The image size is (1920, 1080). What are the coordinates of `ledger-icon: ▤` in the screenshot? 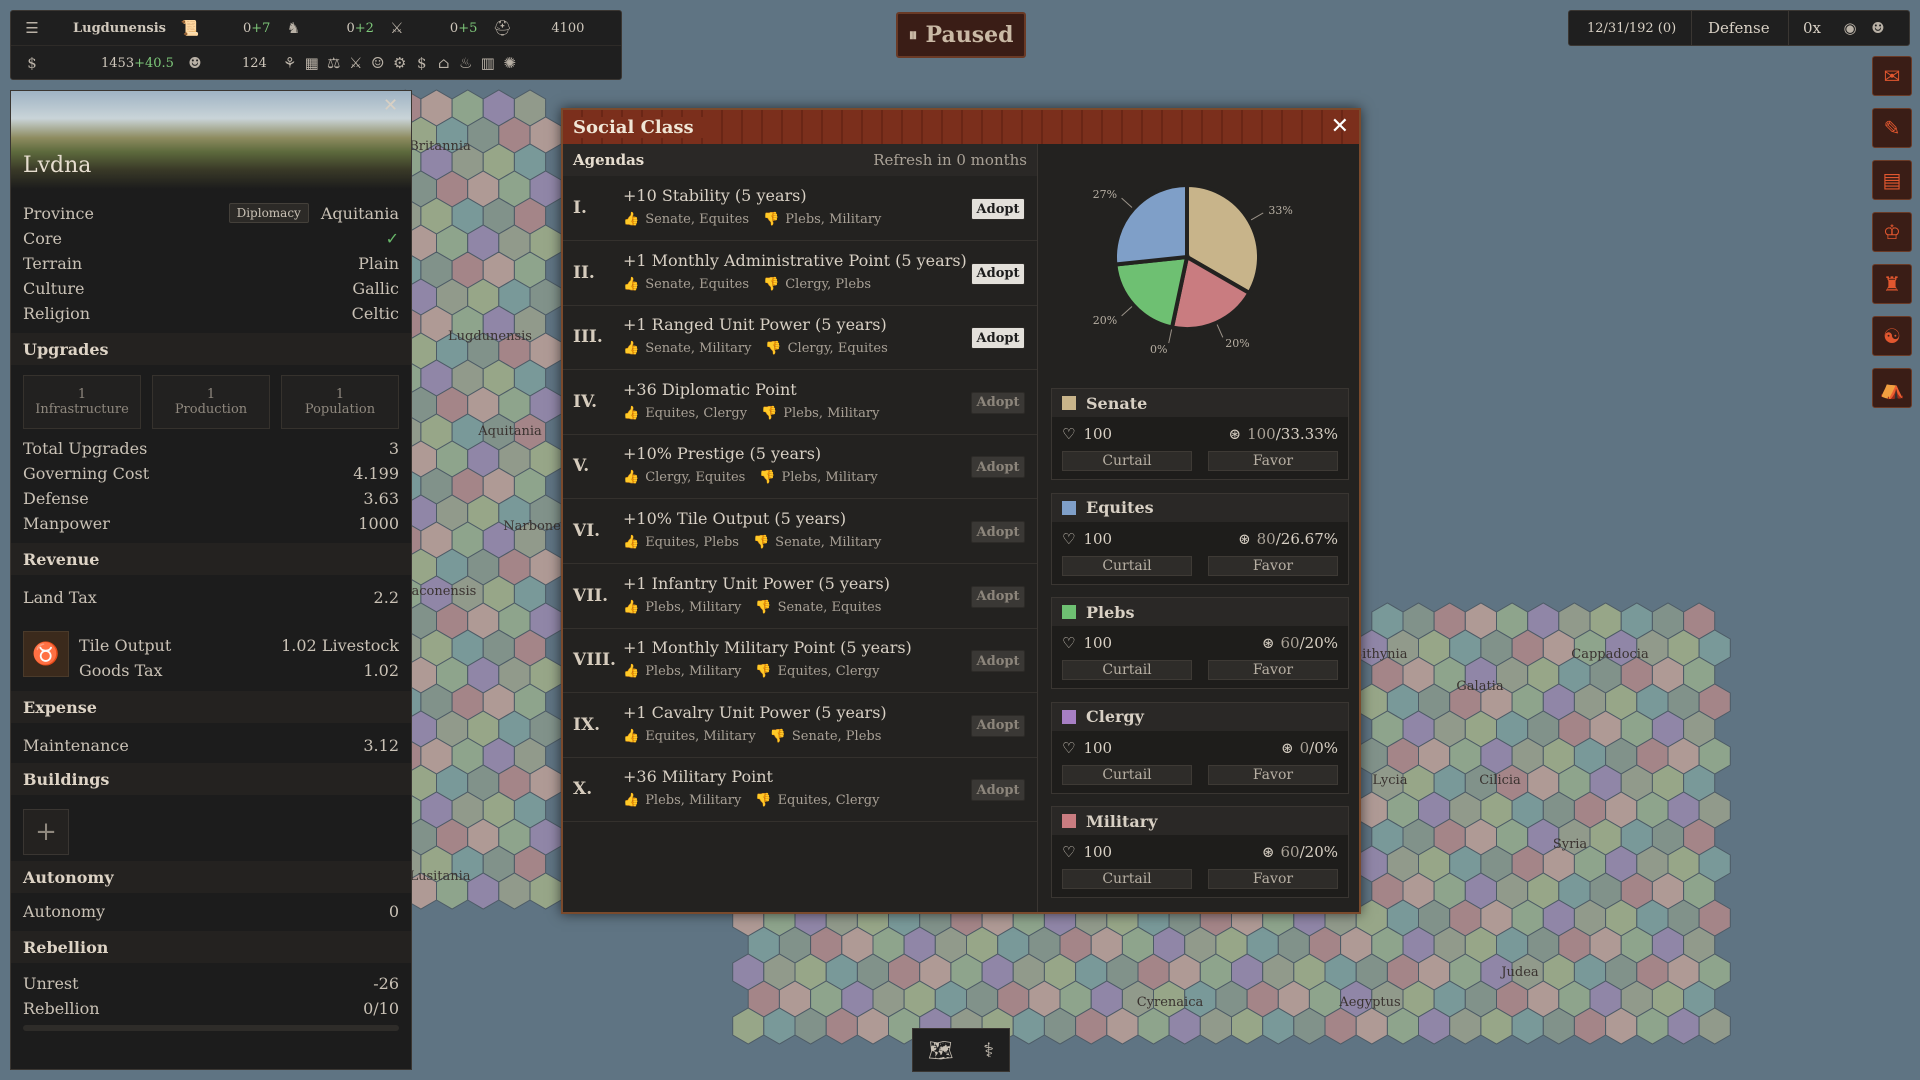 It's located at (1892, 180).